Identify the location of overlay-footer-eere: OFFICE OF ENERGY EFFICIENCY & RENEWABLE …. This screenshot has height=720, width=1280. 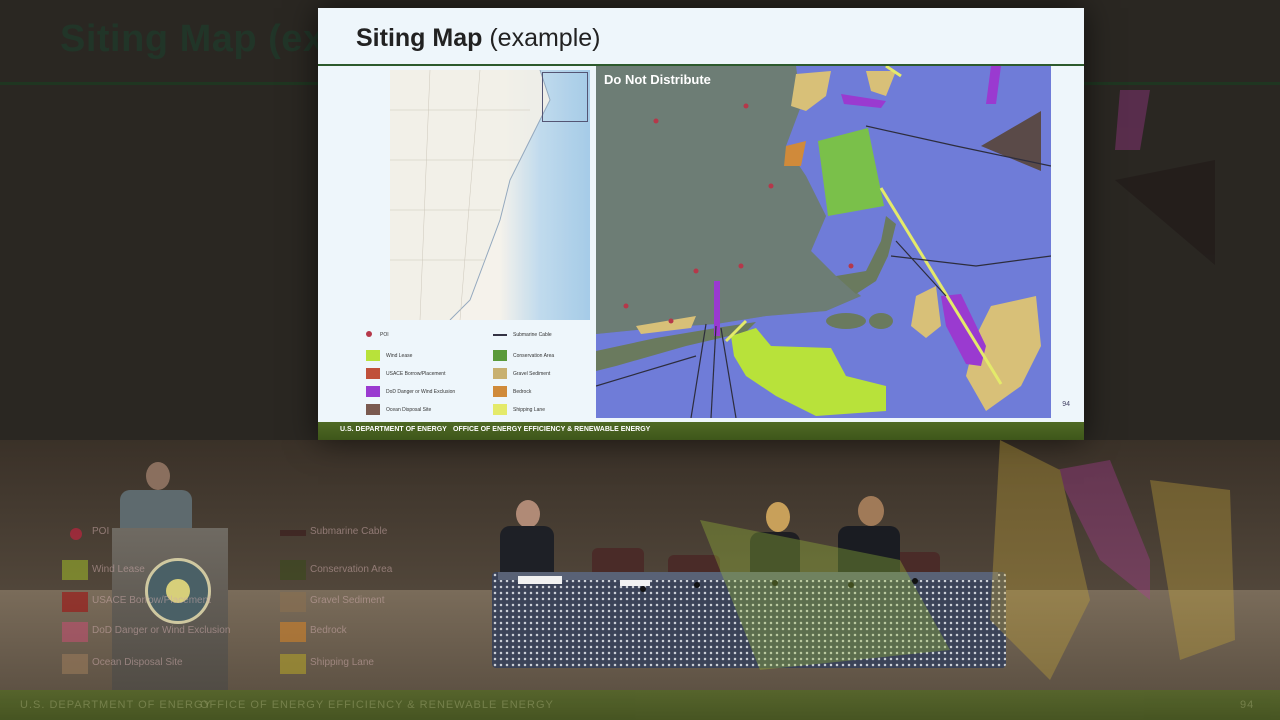
(377, 705).